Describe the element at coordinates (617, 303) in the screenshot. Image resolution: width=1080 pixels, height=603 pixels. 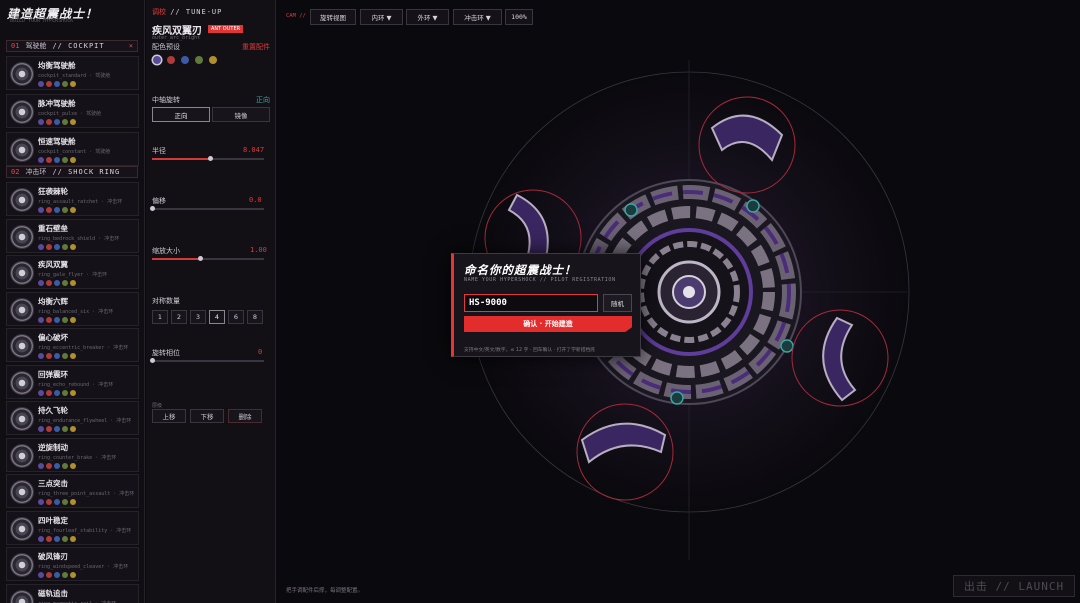
I see `random-name-button: 随机` at that location.